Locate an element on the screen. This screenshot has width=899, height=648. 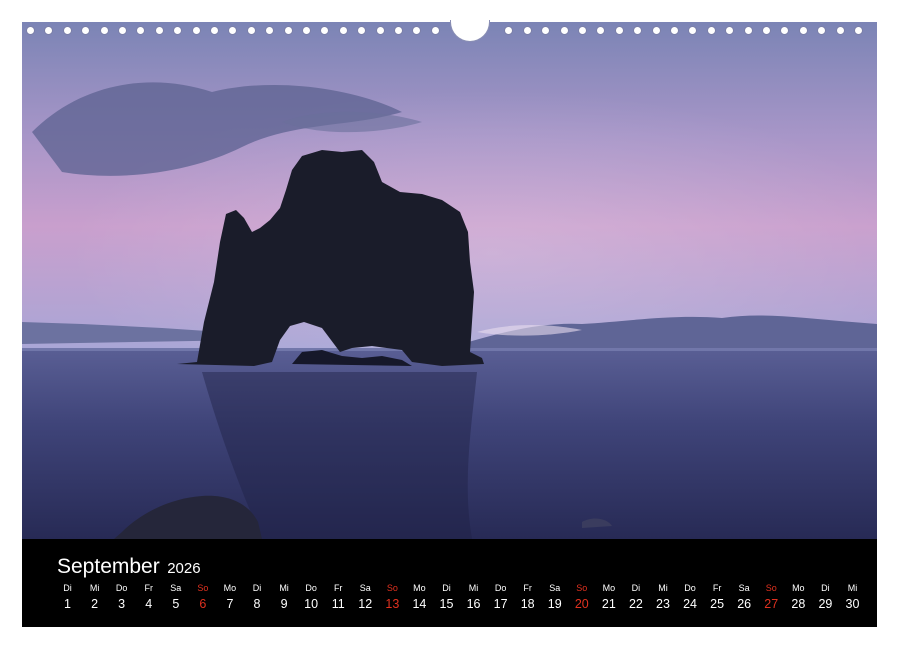
day-cell: Mo 21 is located at coordinates (608, 597).